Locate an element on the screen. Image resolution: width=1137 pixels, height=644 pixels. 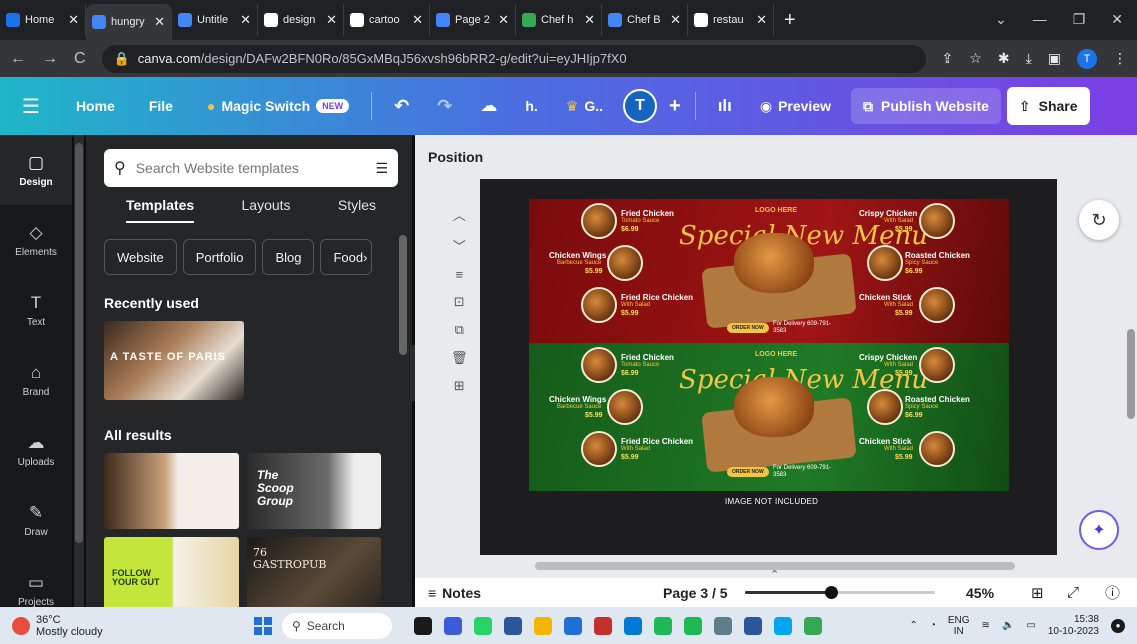
extensions-icon: ✱ is located at coordinates (1004, 58).